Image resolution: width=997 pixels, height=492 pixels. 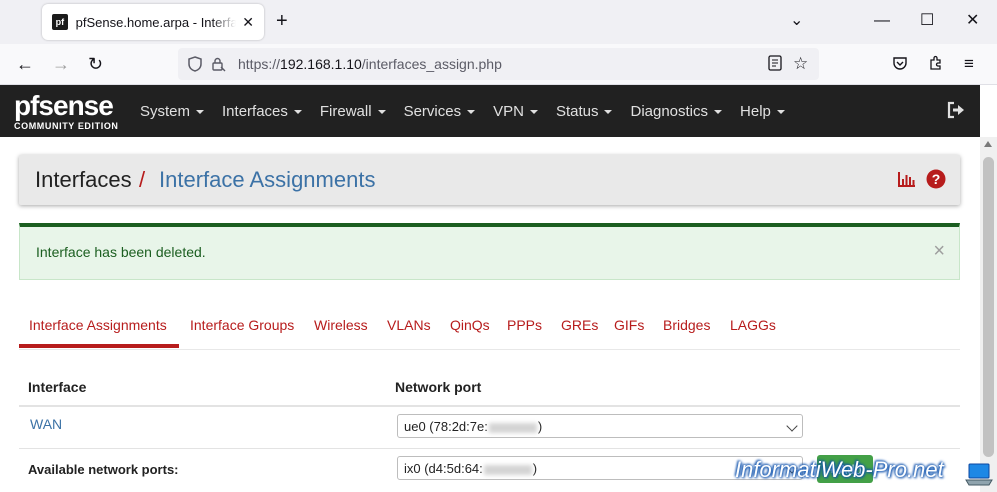 I want to click on pocket-icon, so click(x=900, y=63).